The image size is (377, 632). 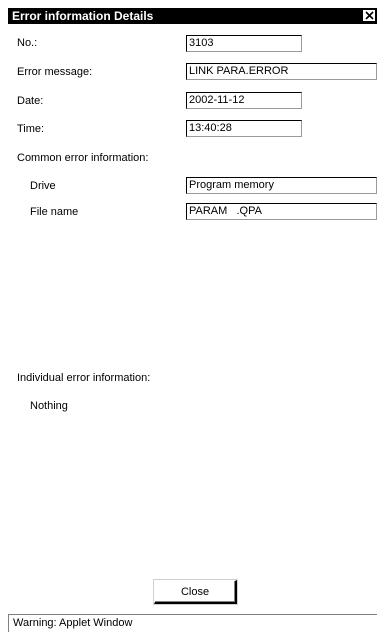 I want to click on file-name-field: PARAM .QPA, so click(x=281, y=211).